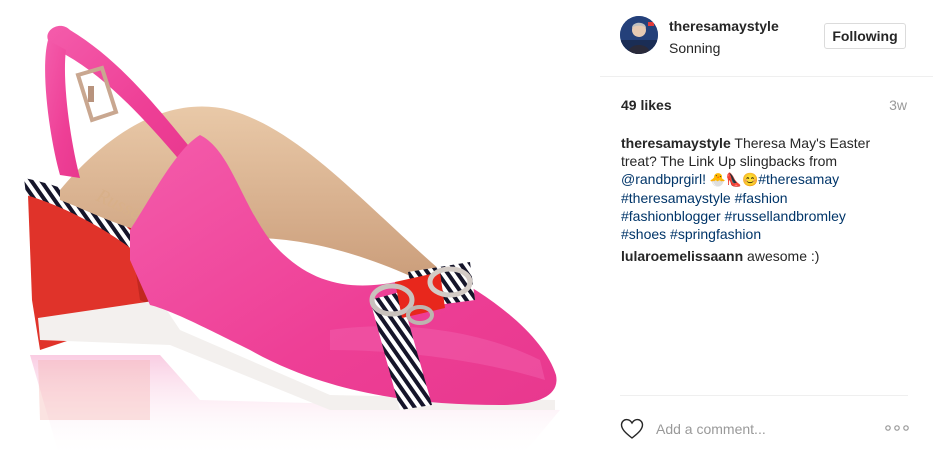  Describe the element at coordinates (764, 395) in the screenshot. I see `divider` at that location.